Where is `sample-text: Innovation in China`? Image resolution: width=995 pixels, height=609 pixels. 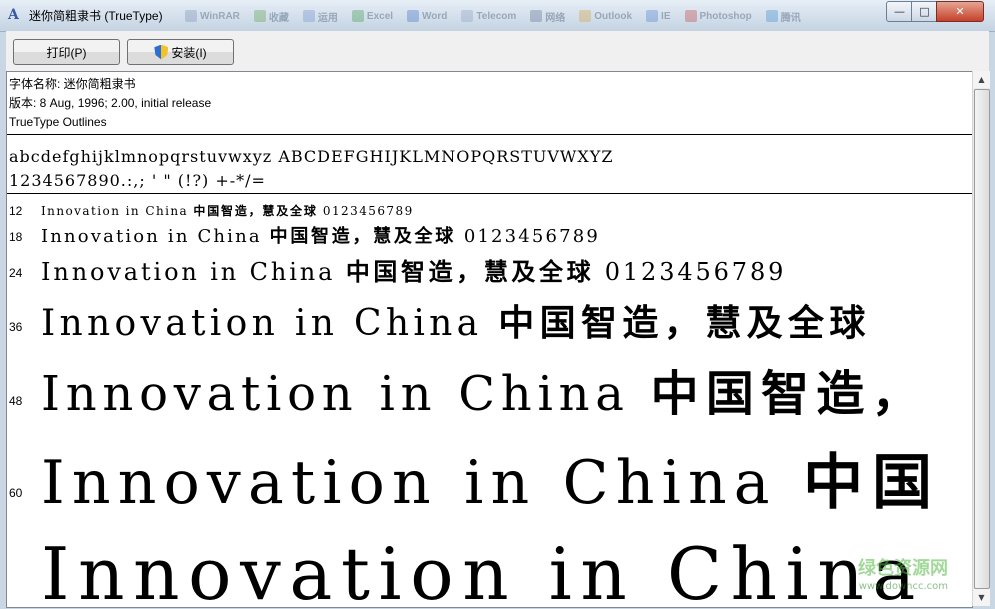
sample-text: Innovation in China is located at coordinates (482, 570).